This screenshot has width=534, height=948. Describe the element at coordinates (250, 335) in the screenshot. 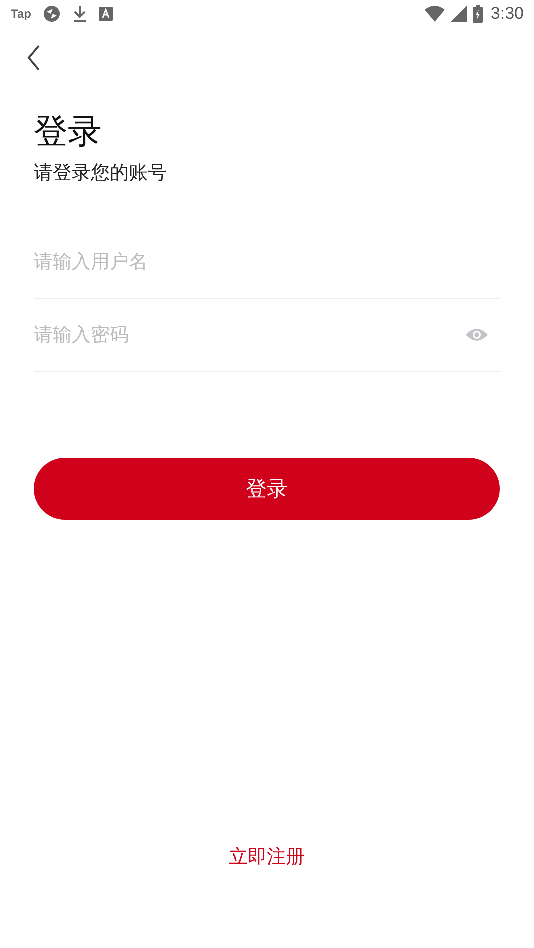

I see `password-field: 请输入密码` at that location.